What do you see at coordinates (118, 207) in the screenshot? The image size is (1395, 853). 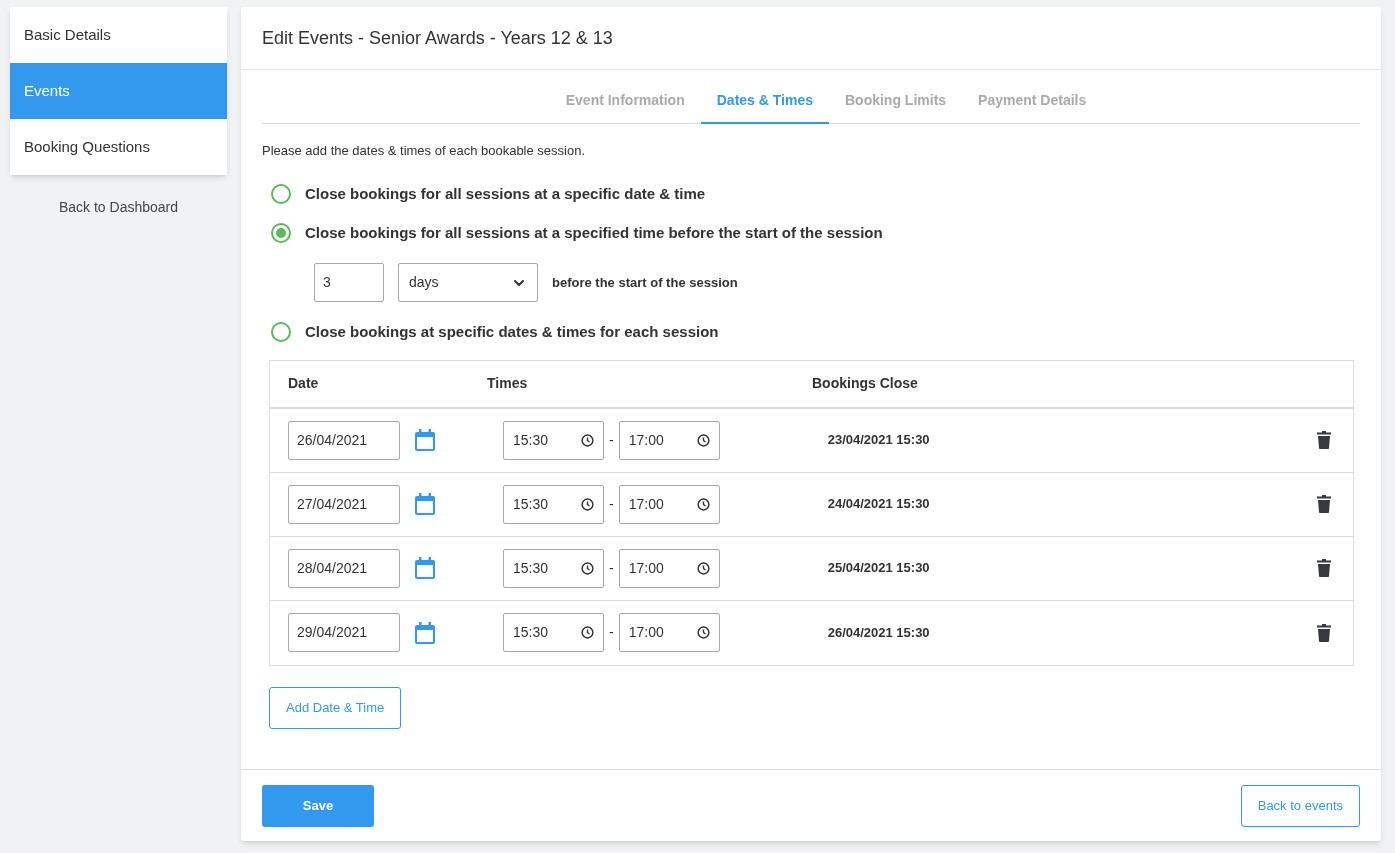 I see `back-to-dashboard-link: Back to Dashboard` at bounding box center [118, 207].